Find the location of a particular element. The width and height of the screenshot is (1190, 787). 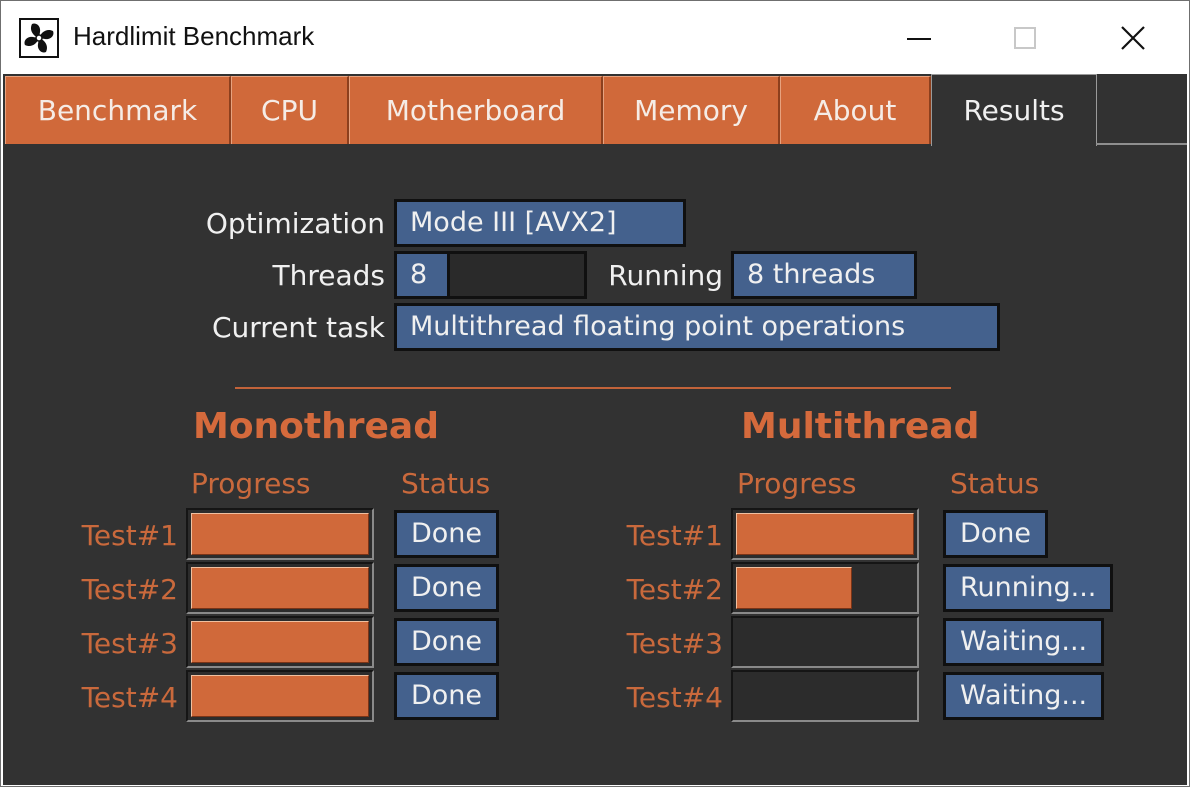

mono-test-label: Test#3 is located at coordinates (129, 643).